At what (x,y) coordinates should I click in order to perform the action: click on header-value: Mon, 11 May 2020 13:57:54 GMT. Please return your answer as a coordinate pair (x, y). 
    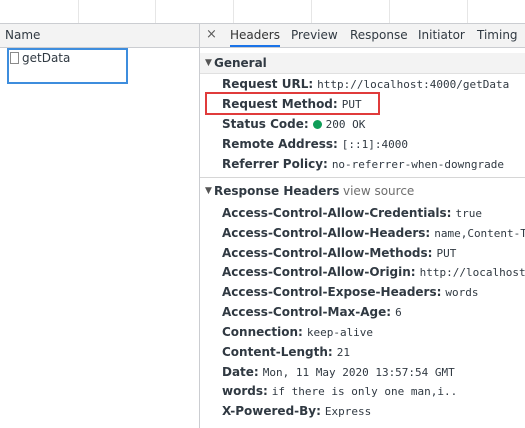
    Looking at the image, I should click on (358, 372).